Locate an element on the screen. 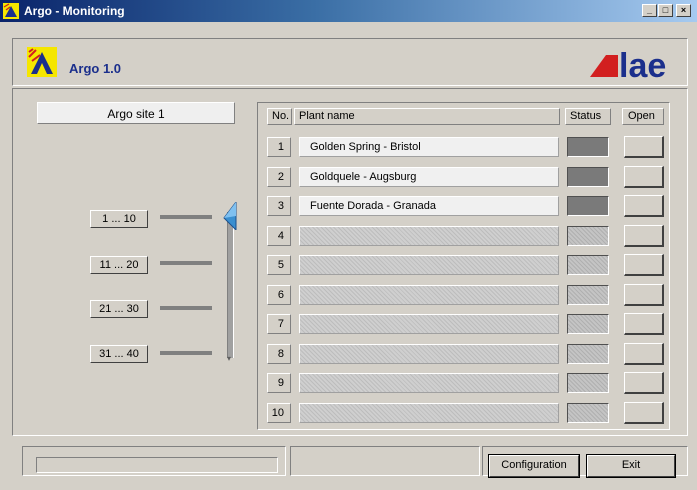 The width and height of the screenshot is (697, 490). lae-brand-logo: lae is located at coordinates (628, 64).